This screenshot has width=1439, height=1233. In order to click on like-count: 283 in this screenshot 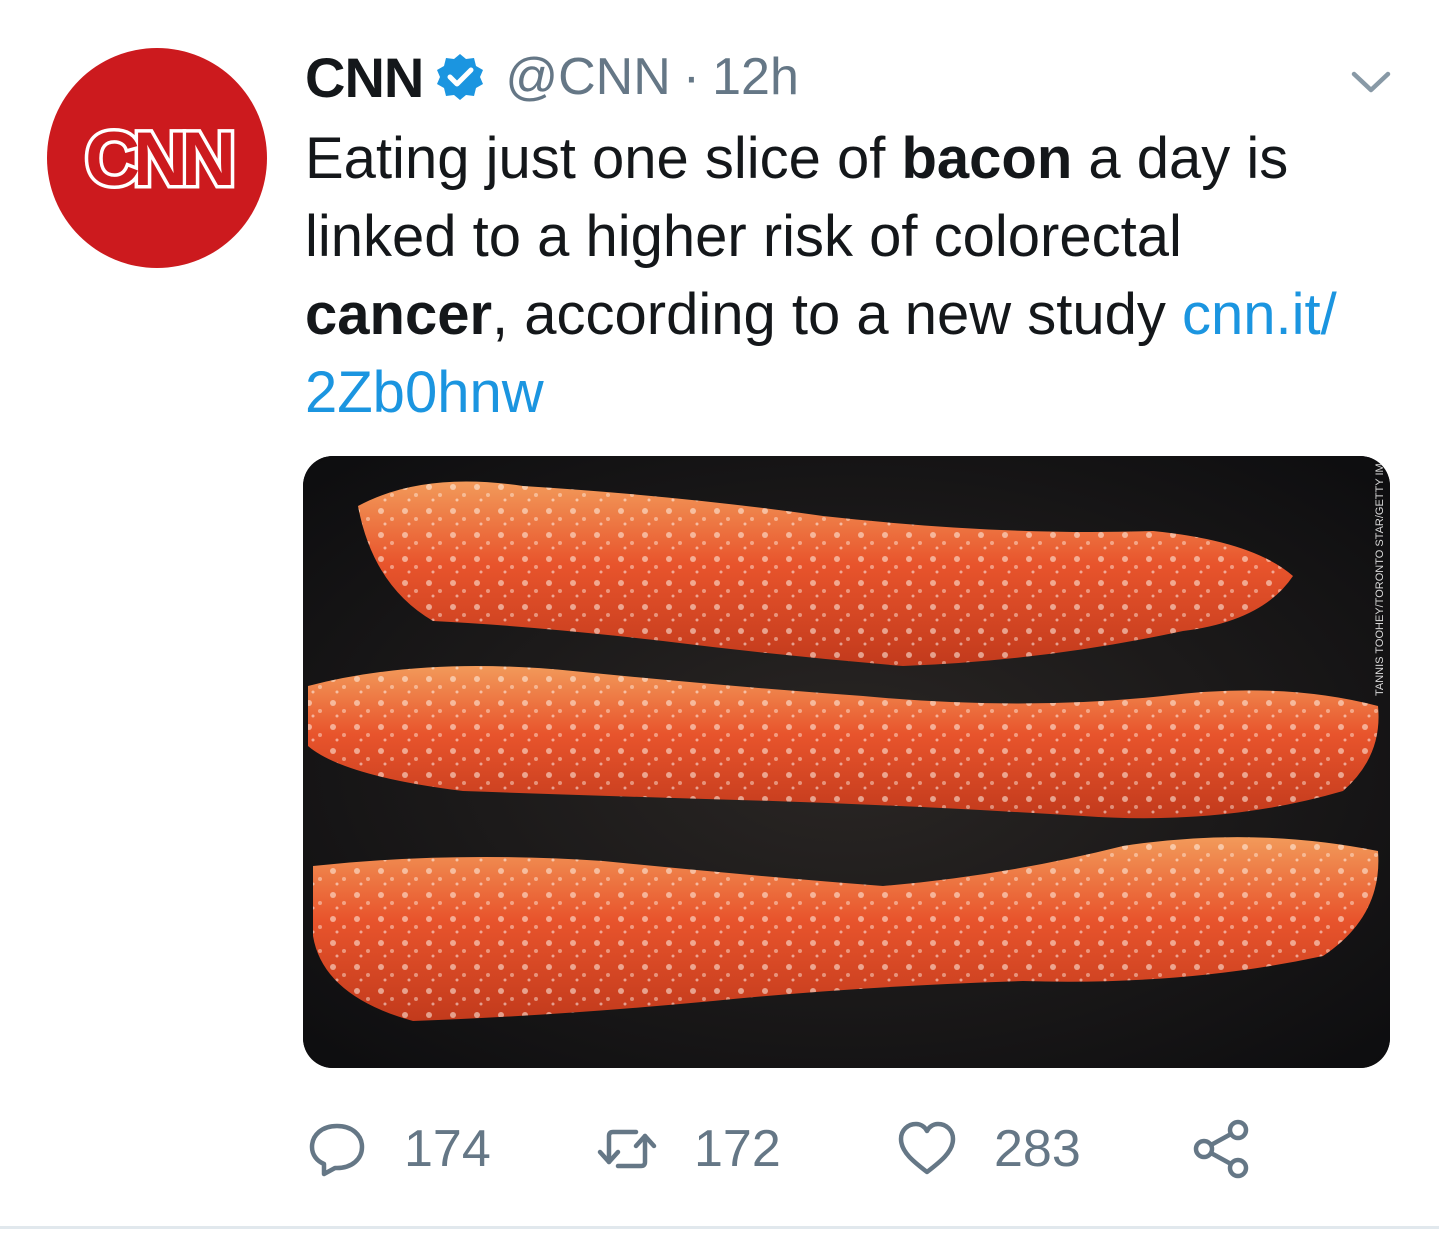, I will do `click(1037, 1149)`.